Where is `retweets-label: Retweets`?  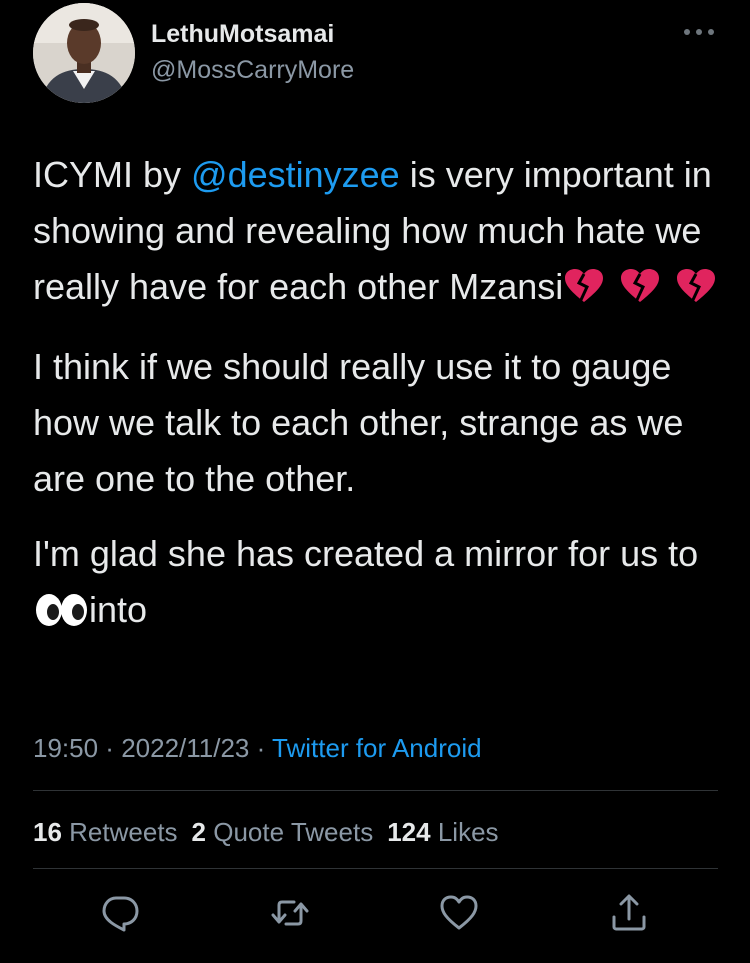 retweets-label: Retweets is located at coordinates (123, 832).